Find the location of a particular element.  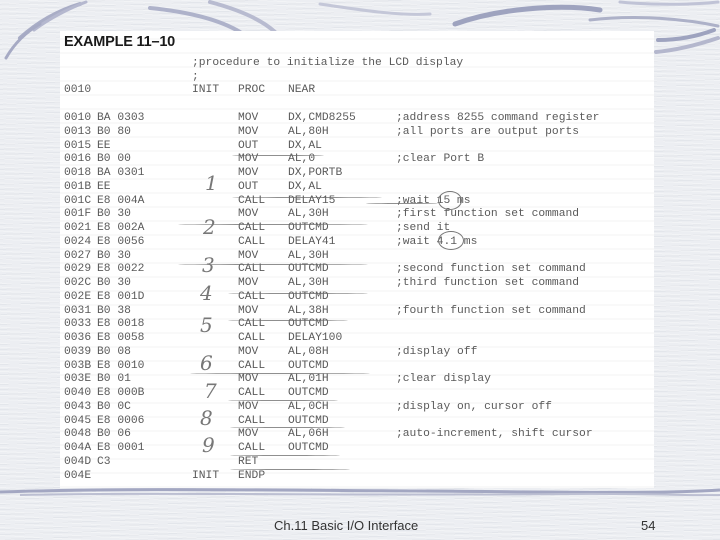

row-address: 004D is located at coordinates (78, 461).